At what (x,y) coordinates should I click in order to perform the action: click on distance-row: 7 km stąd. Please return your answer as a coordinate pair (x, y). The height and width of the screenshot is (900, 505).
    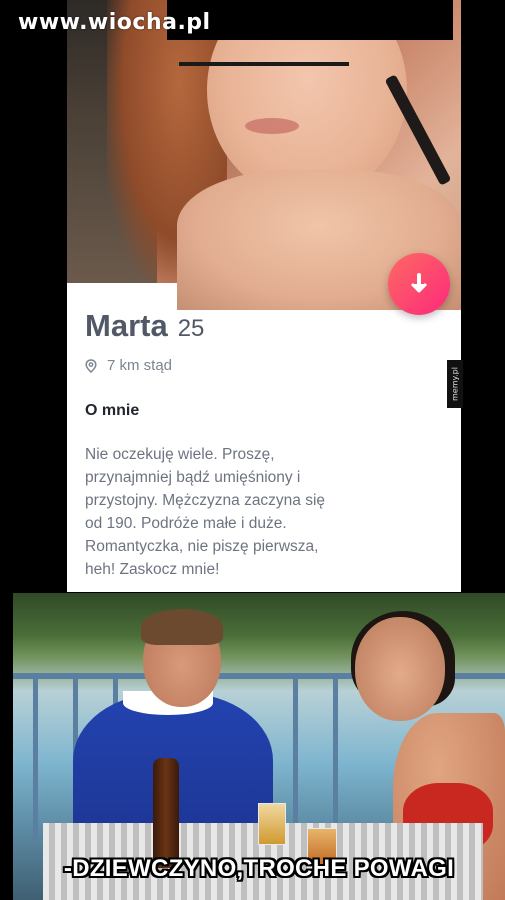
    Looking at the image, I should click on (128, 365).